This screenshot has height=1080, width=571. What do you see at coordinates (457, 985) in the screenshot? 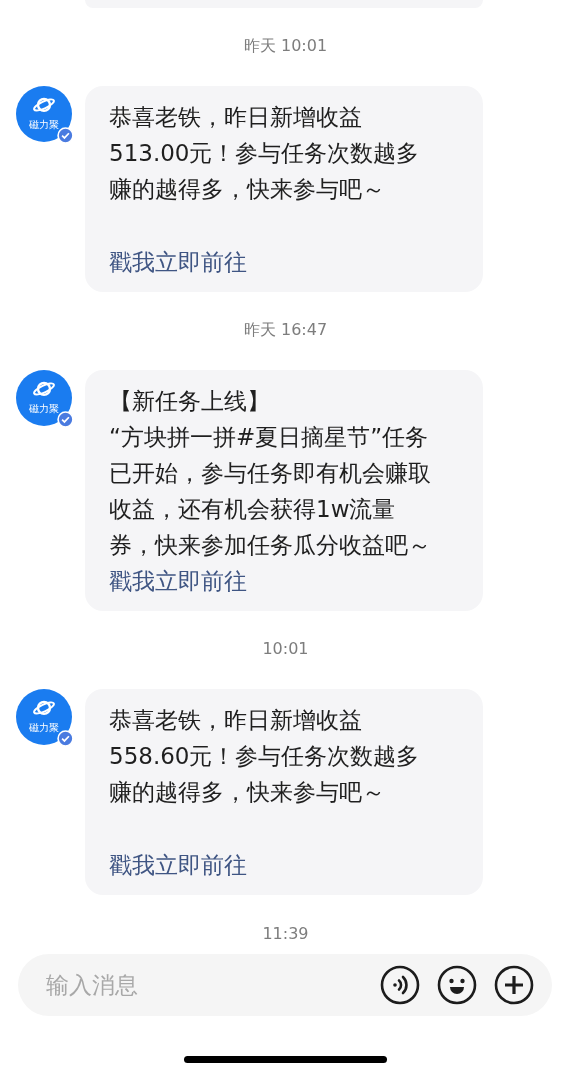
I see `emoji-icon` at bounding box center [457, 985].